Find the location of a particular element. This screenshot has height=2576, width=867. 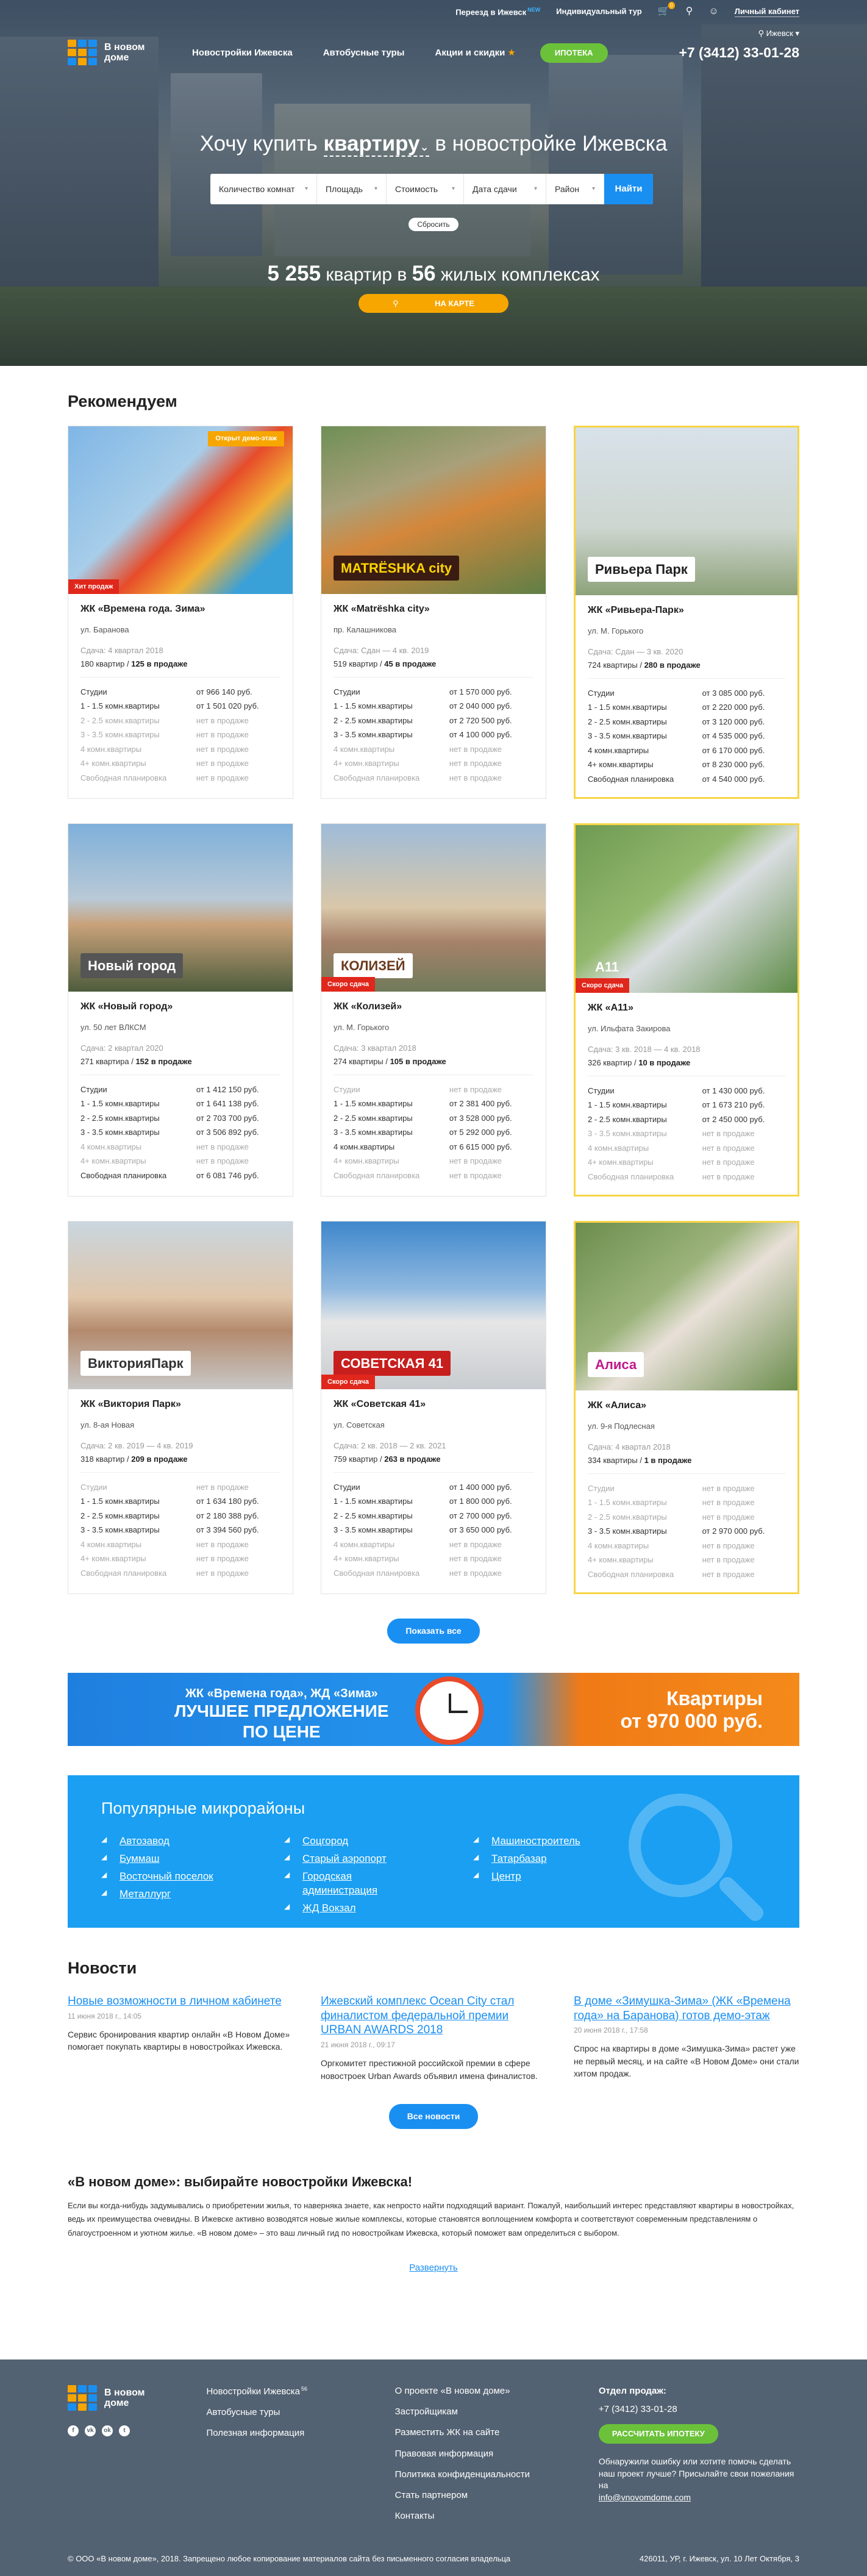

cart-icon: 🛒 0 is located at coordinates (666, 10).